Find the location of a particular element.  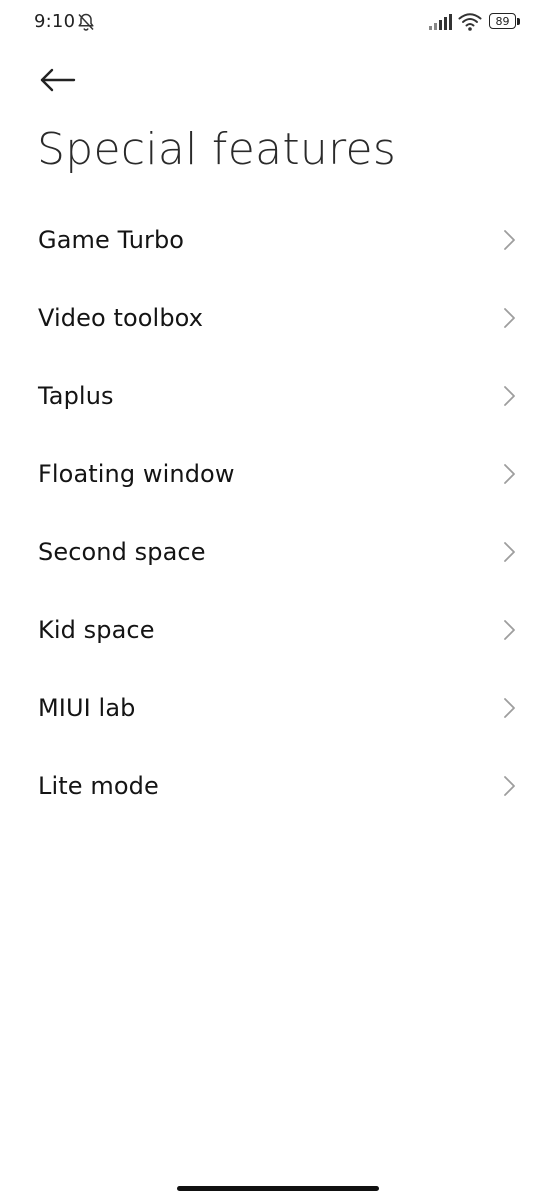

bell-off-icon is located at coordinates (86, 22).